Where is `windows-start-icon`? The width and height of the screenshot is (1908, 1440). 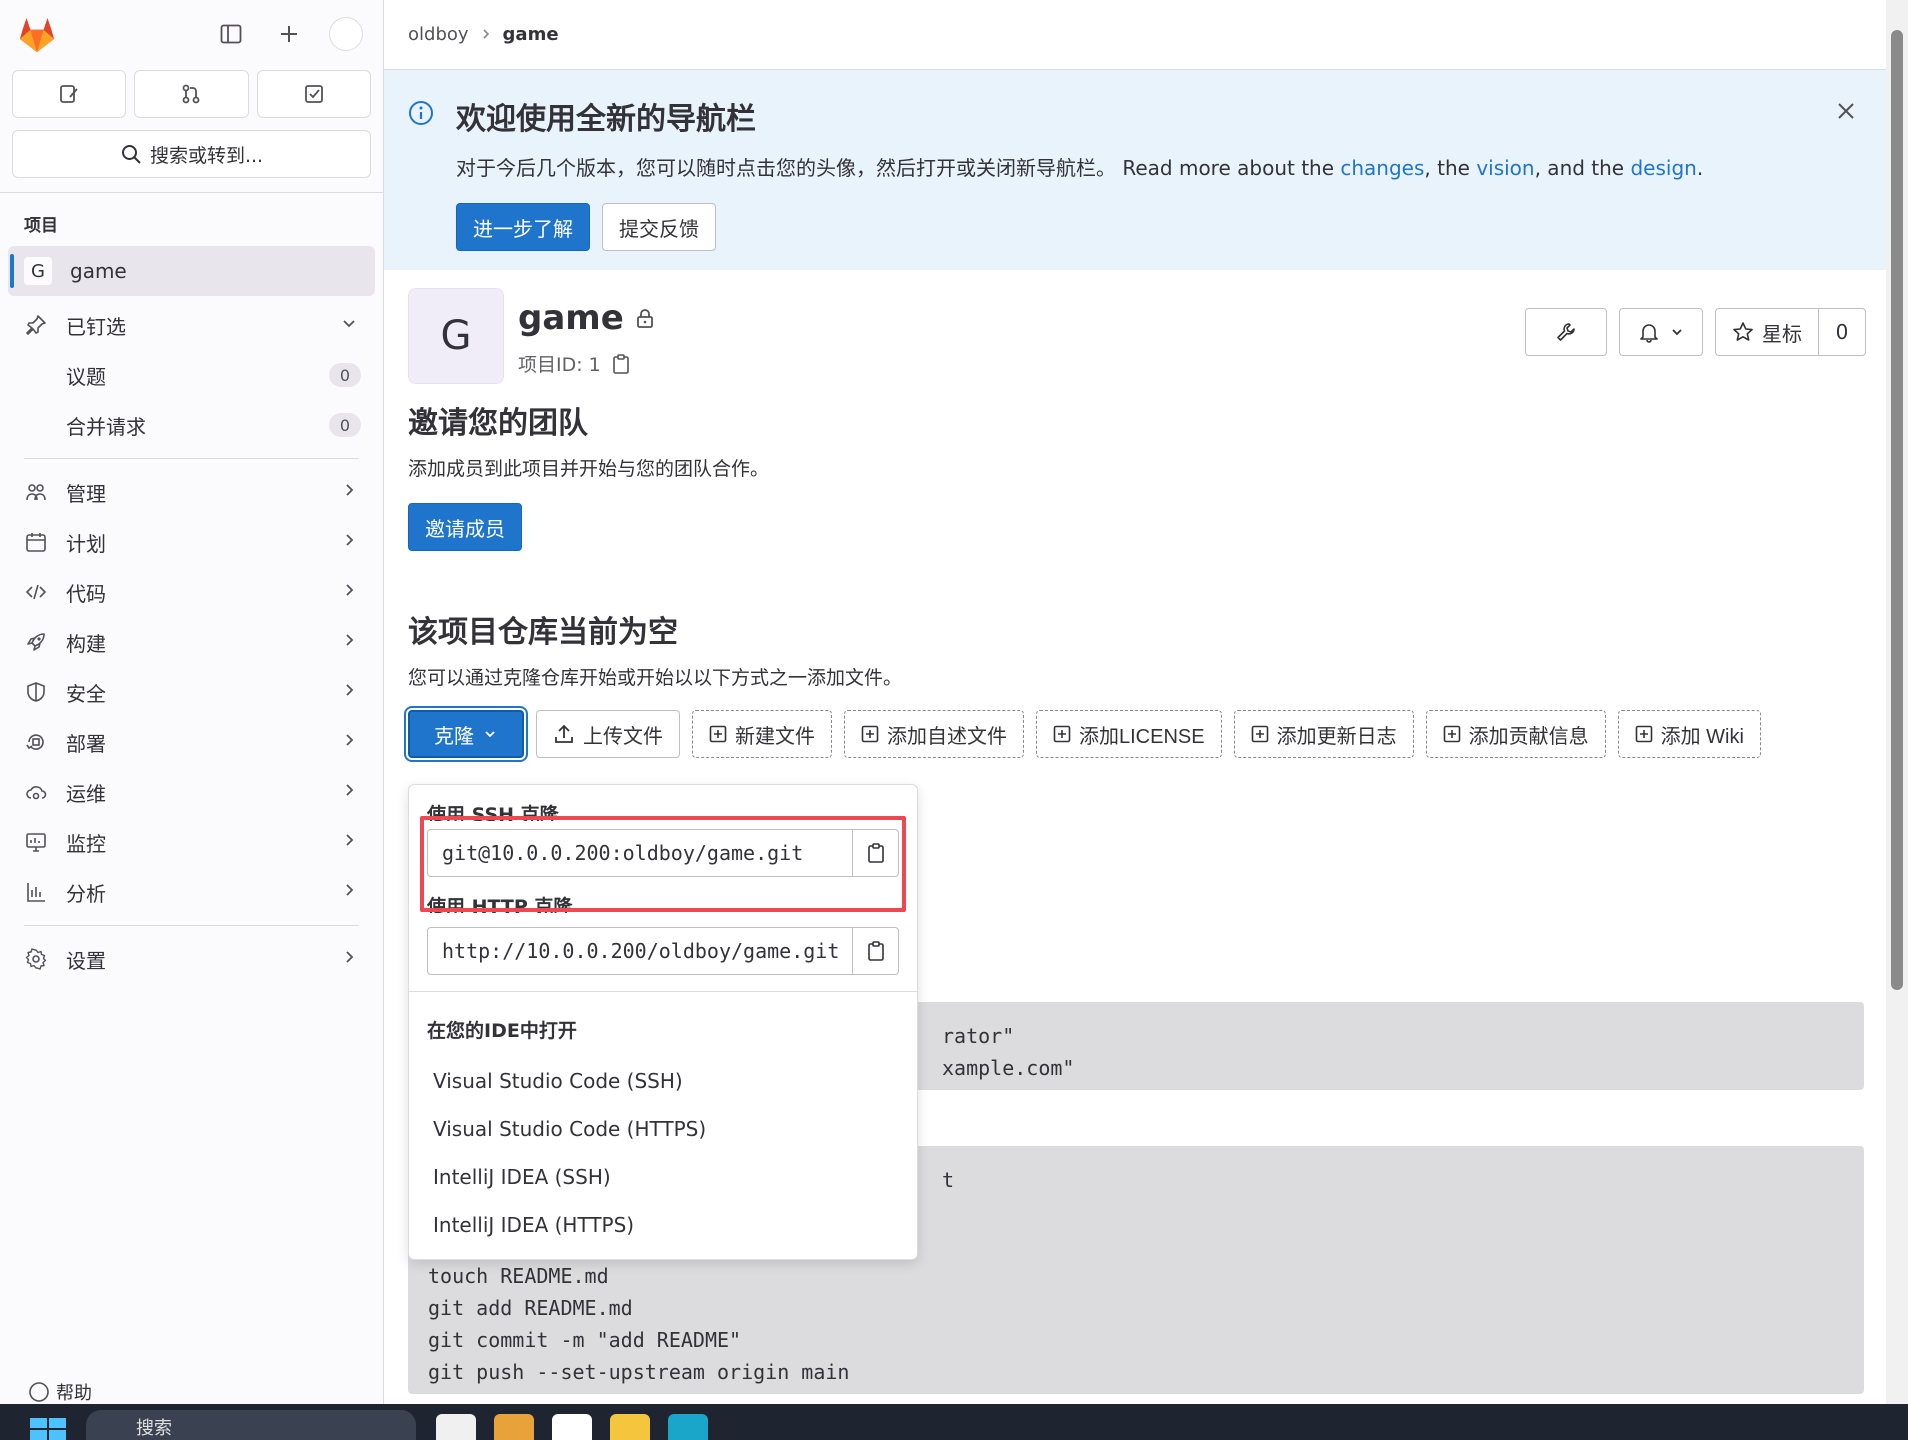 windows-start-icon is located at coordinates (48, 1429).